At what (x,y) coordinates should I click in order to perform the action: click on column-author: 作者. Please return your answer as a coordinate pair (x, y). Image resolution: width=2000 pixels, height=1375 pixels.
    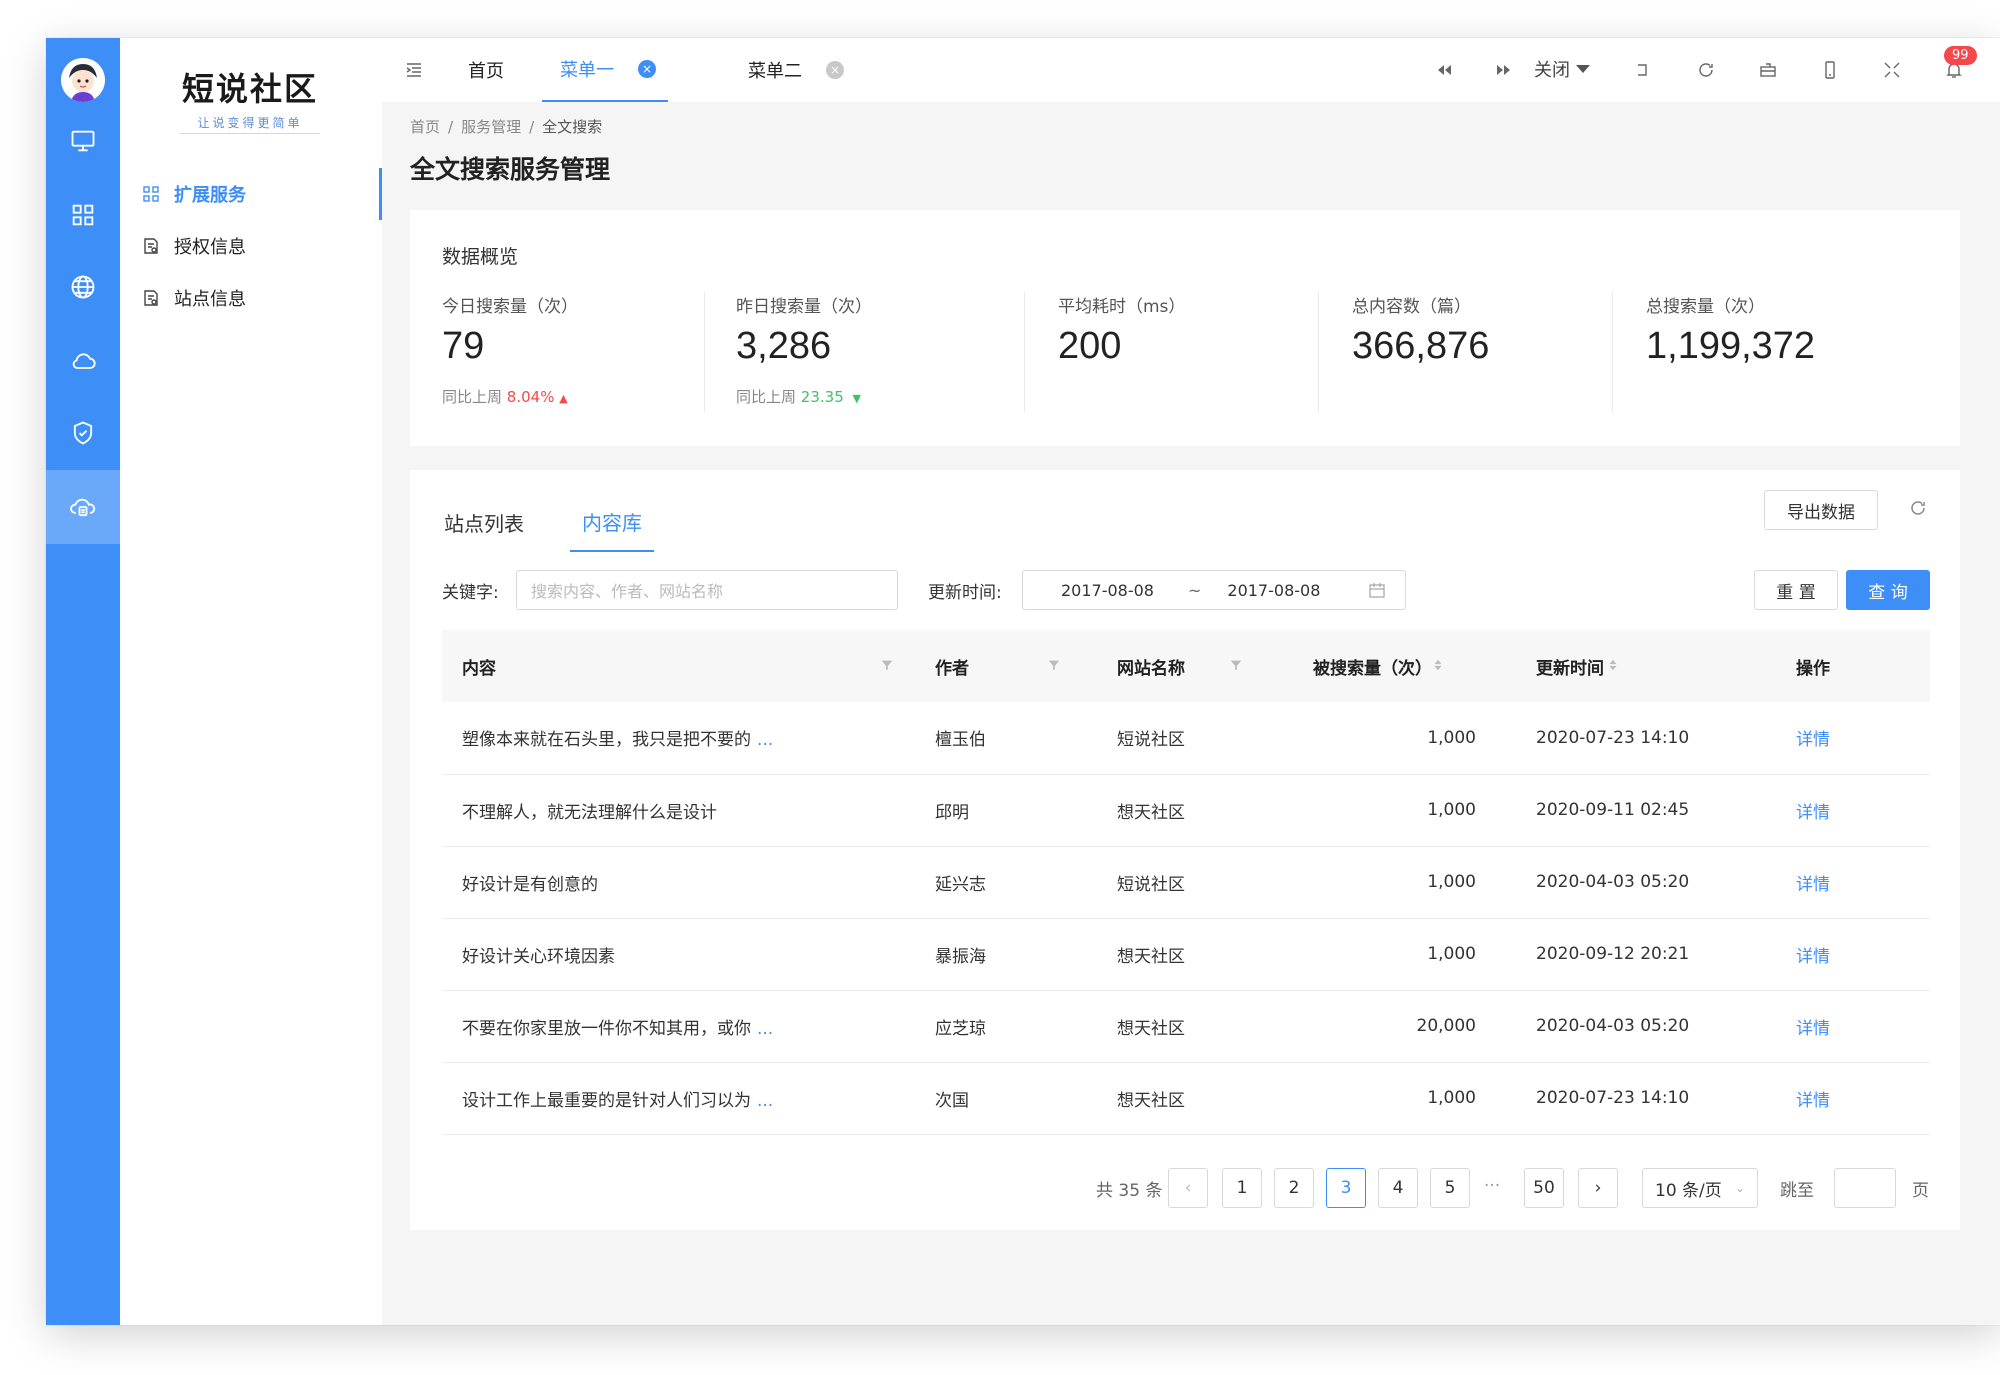
    Looking at the image, I should click on (1006, 666).